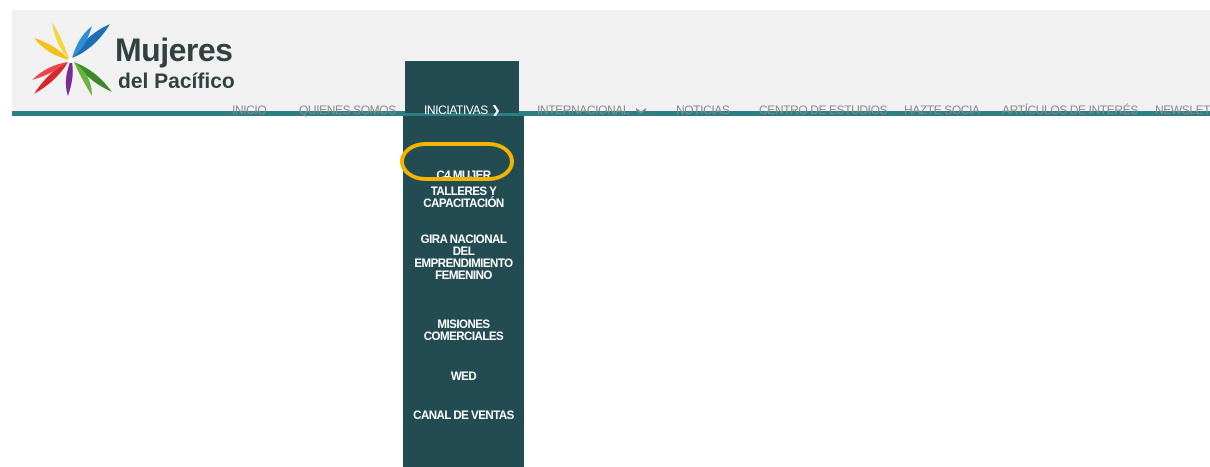 This screenshot has height=467, width=1210. I want to click on nav-item-iniciativas: INICIATIVAS ❯, so click(462, 110).